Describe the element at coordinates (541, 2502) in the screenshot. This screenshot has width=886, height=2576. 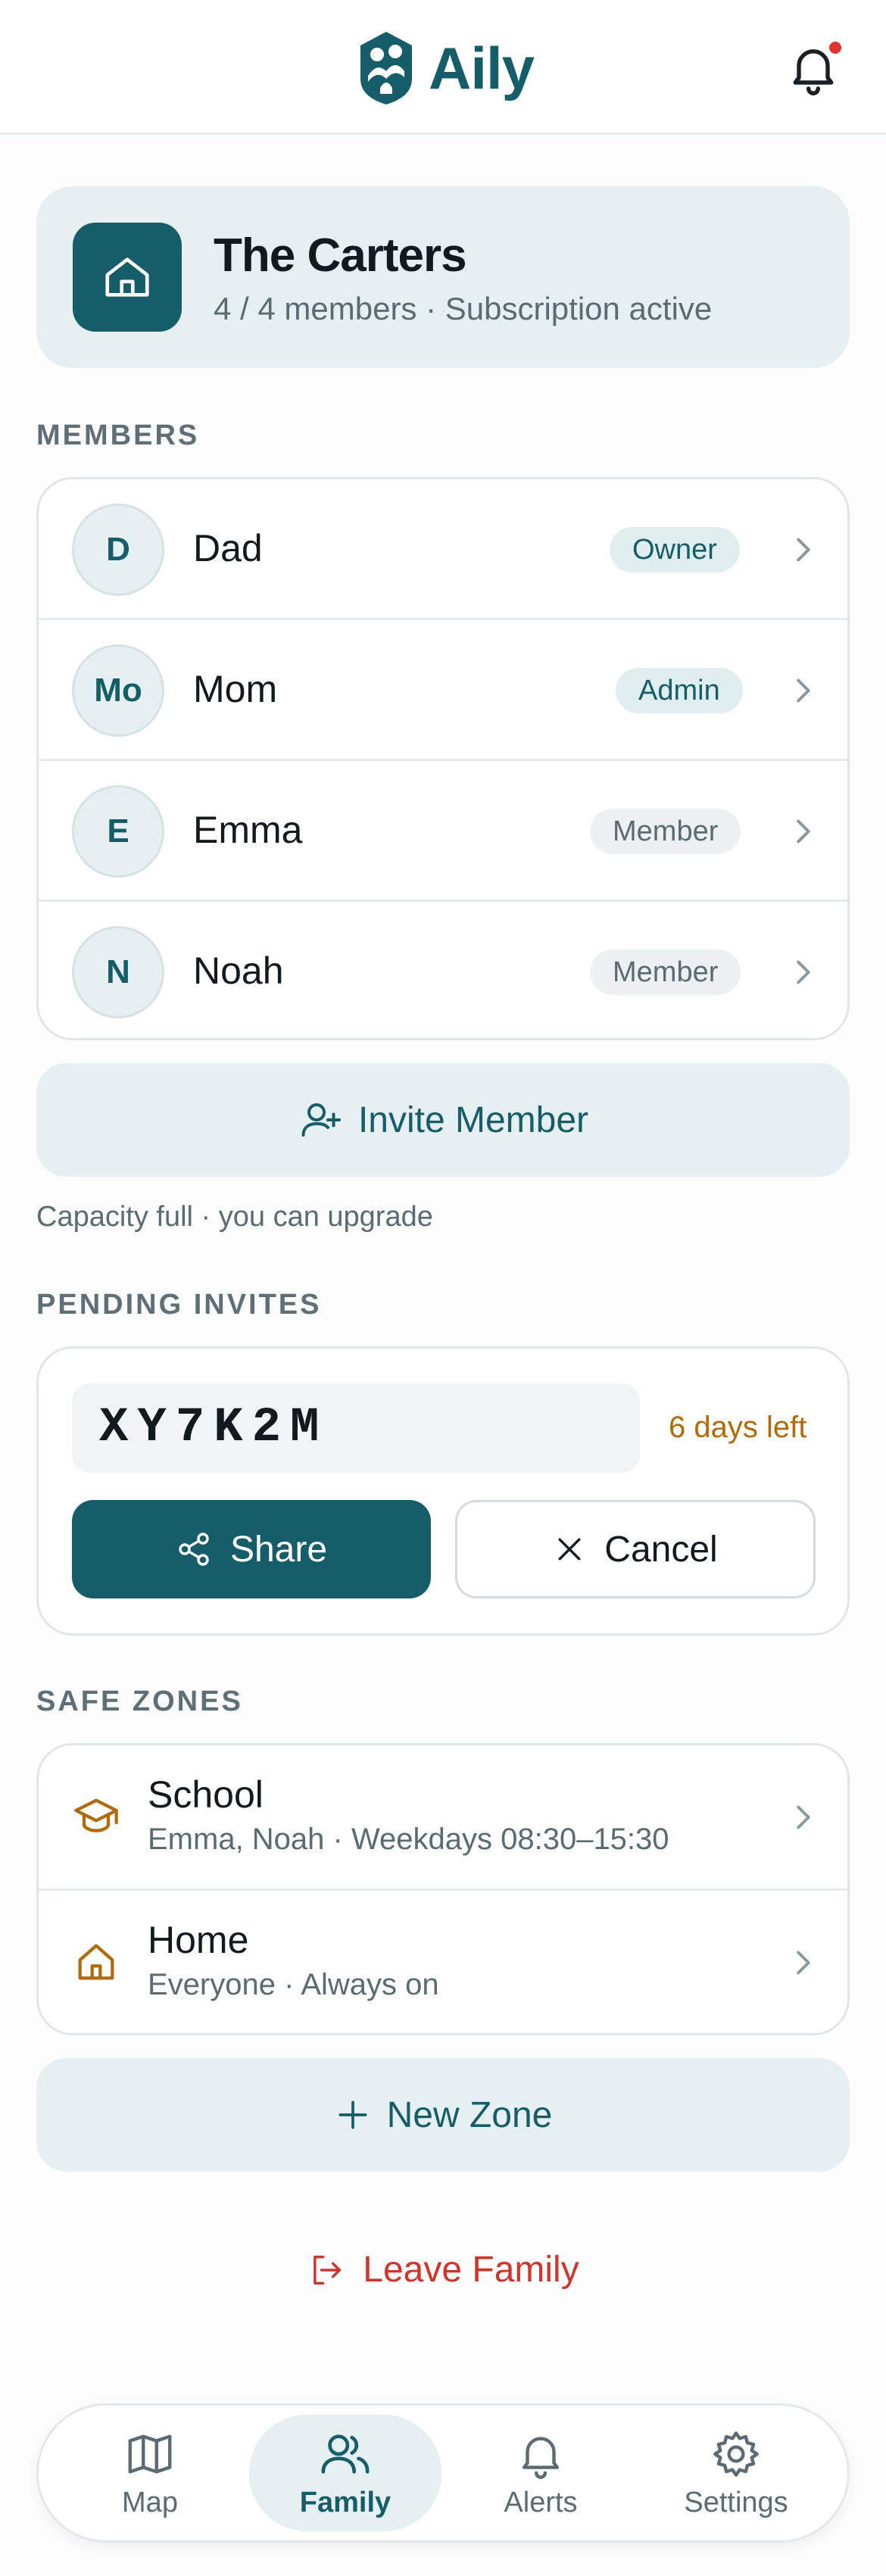
I see `tab-label: Alerts` at that location.